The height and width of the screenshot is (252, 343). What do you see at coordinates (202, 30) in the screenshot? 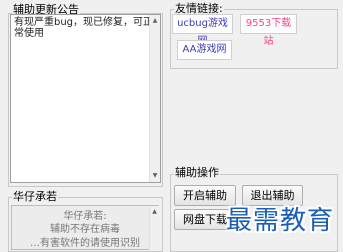
I see `link-ucbug: ucbug游戏网` at bounding box center [202, 30].